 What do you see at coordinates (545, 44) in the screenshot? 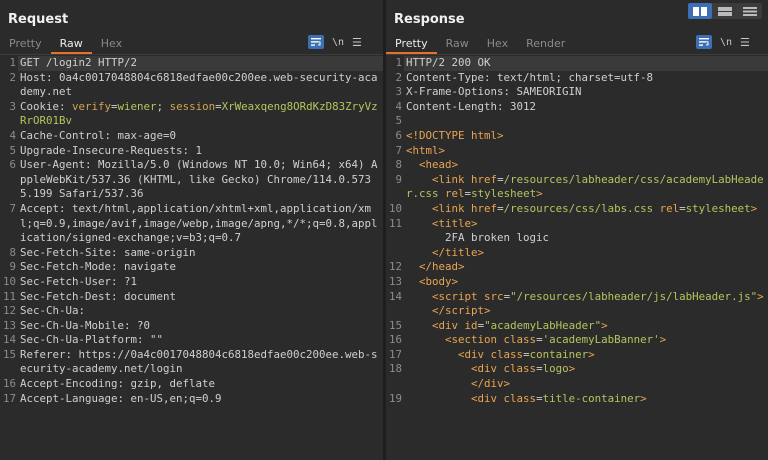
I see `response-tab-render: Render` at bounding box center [545, 44].